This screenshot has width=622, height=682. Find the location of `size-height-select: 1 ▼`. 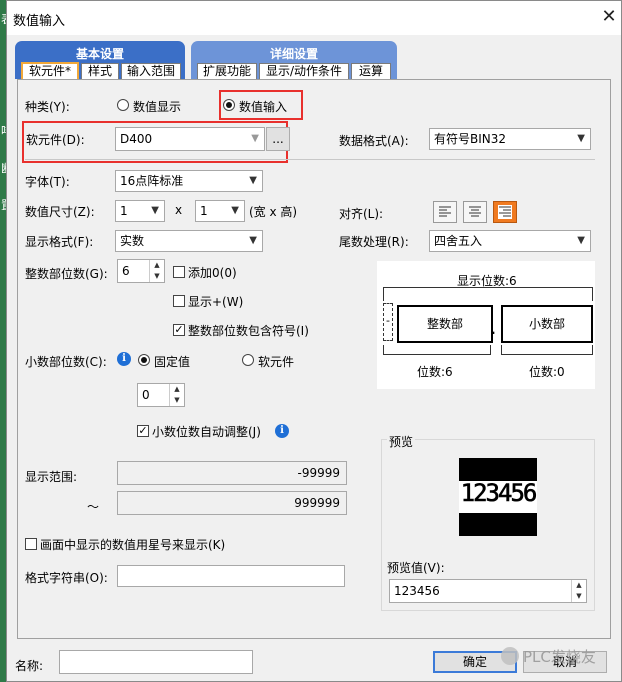

size-height-select: 1 ▼ is located at coordinates (220, 211).